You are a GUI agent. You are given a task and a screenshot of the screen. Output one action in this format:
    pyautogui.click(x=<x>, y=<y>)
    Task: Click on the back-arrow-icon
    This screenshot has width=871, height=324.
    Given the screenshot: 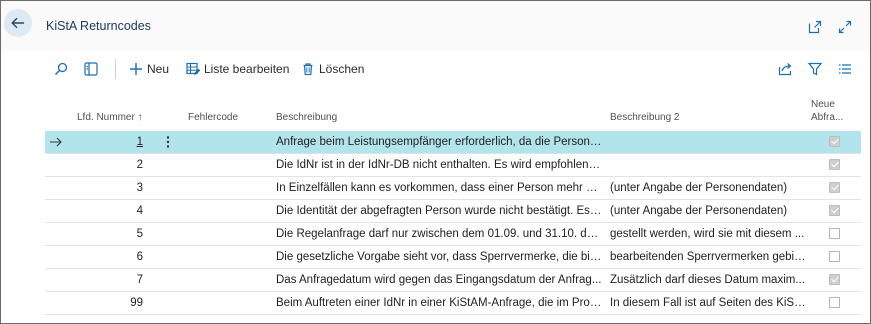 What is the action you would take?
    pyautogui.click(x=18, y=23)
    